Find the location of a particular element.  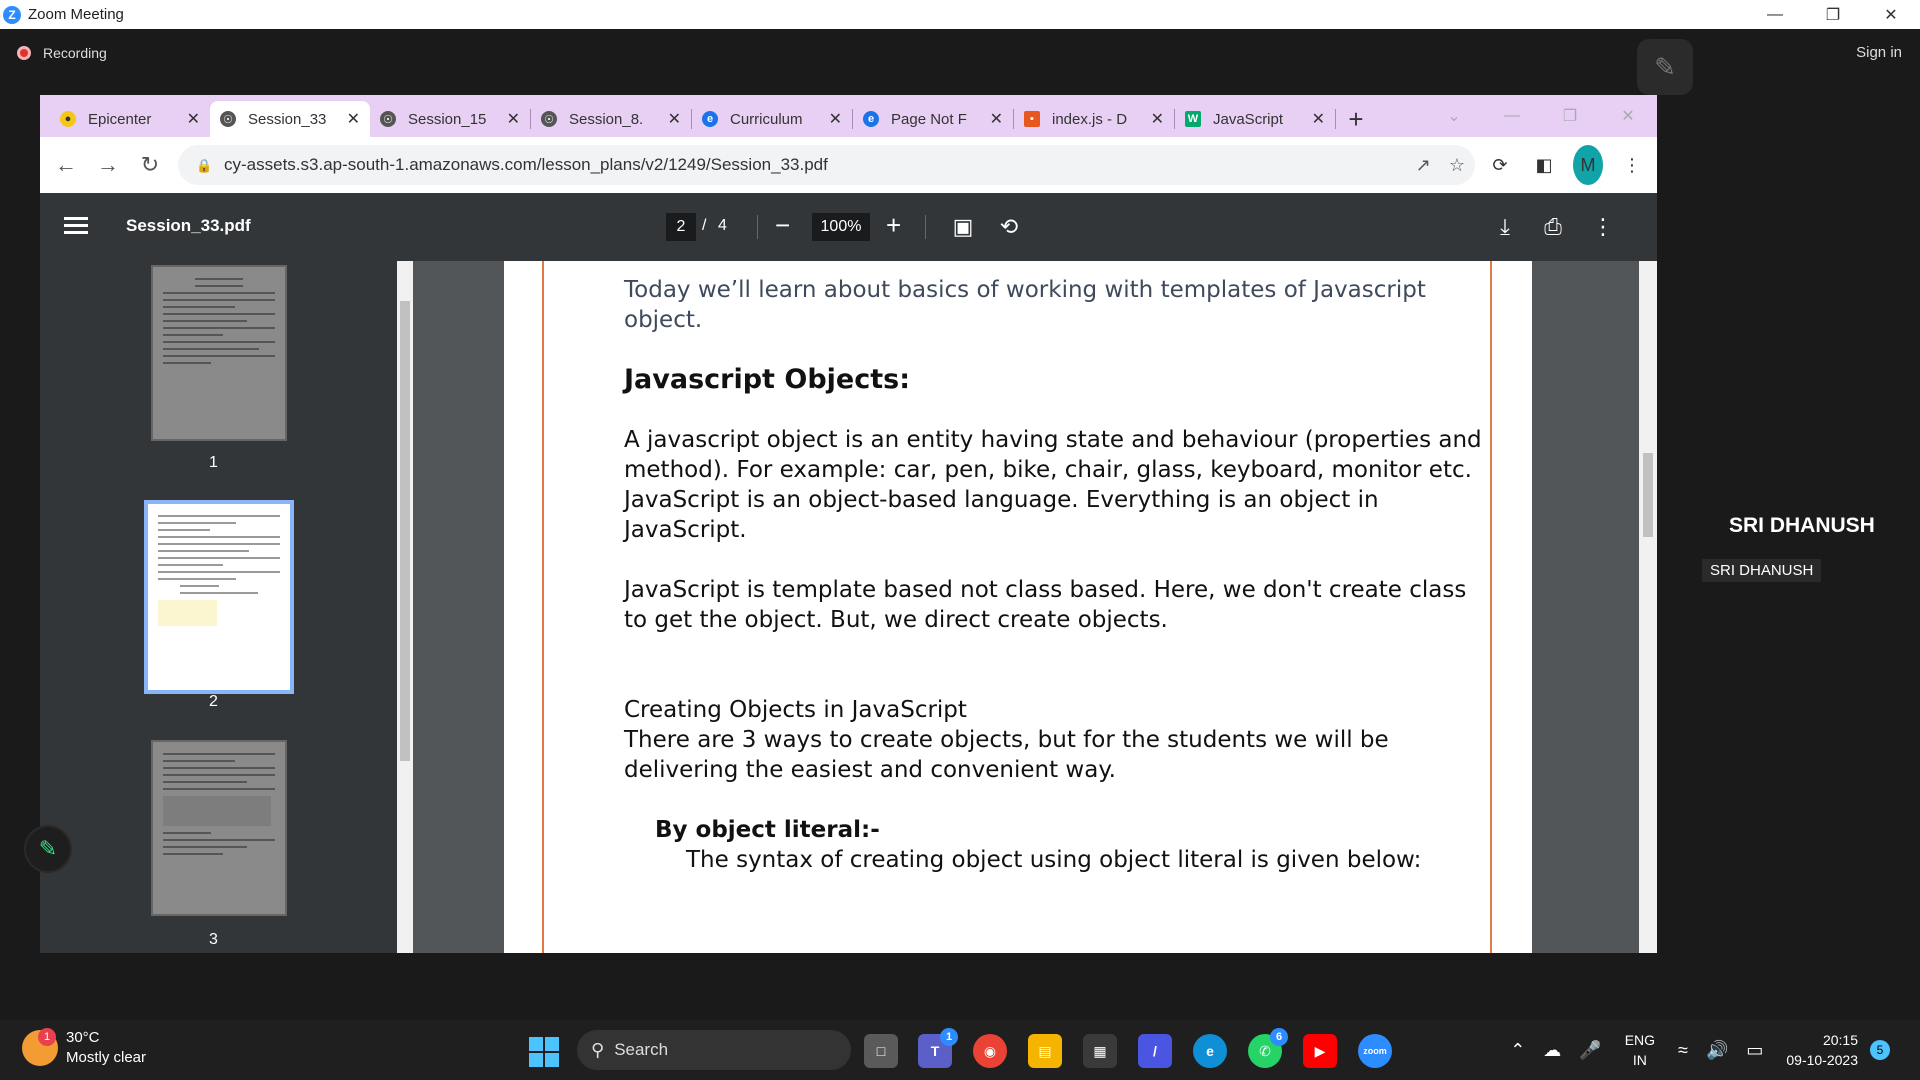

minimize-button: — is located at coordinates (1775, 14).